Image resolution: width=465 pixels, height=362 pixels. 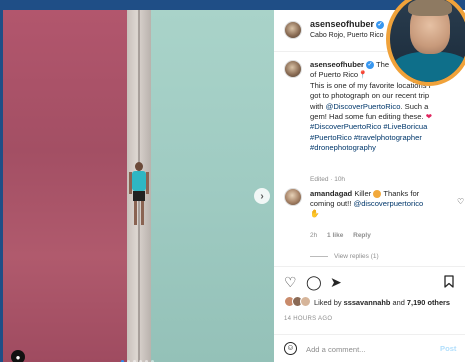 What do you see at coordinates (331, 204) in the screenshot?
I see `comment-text-3: coming out!!` at bounding box center [331, 204].